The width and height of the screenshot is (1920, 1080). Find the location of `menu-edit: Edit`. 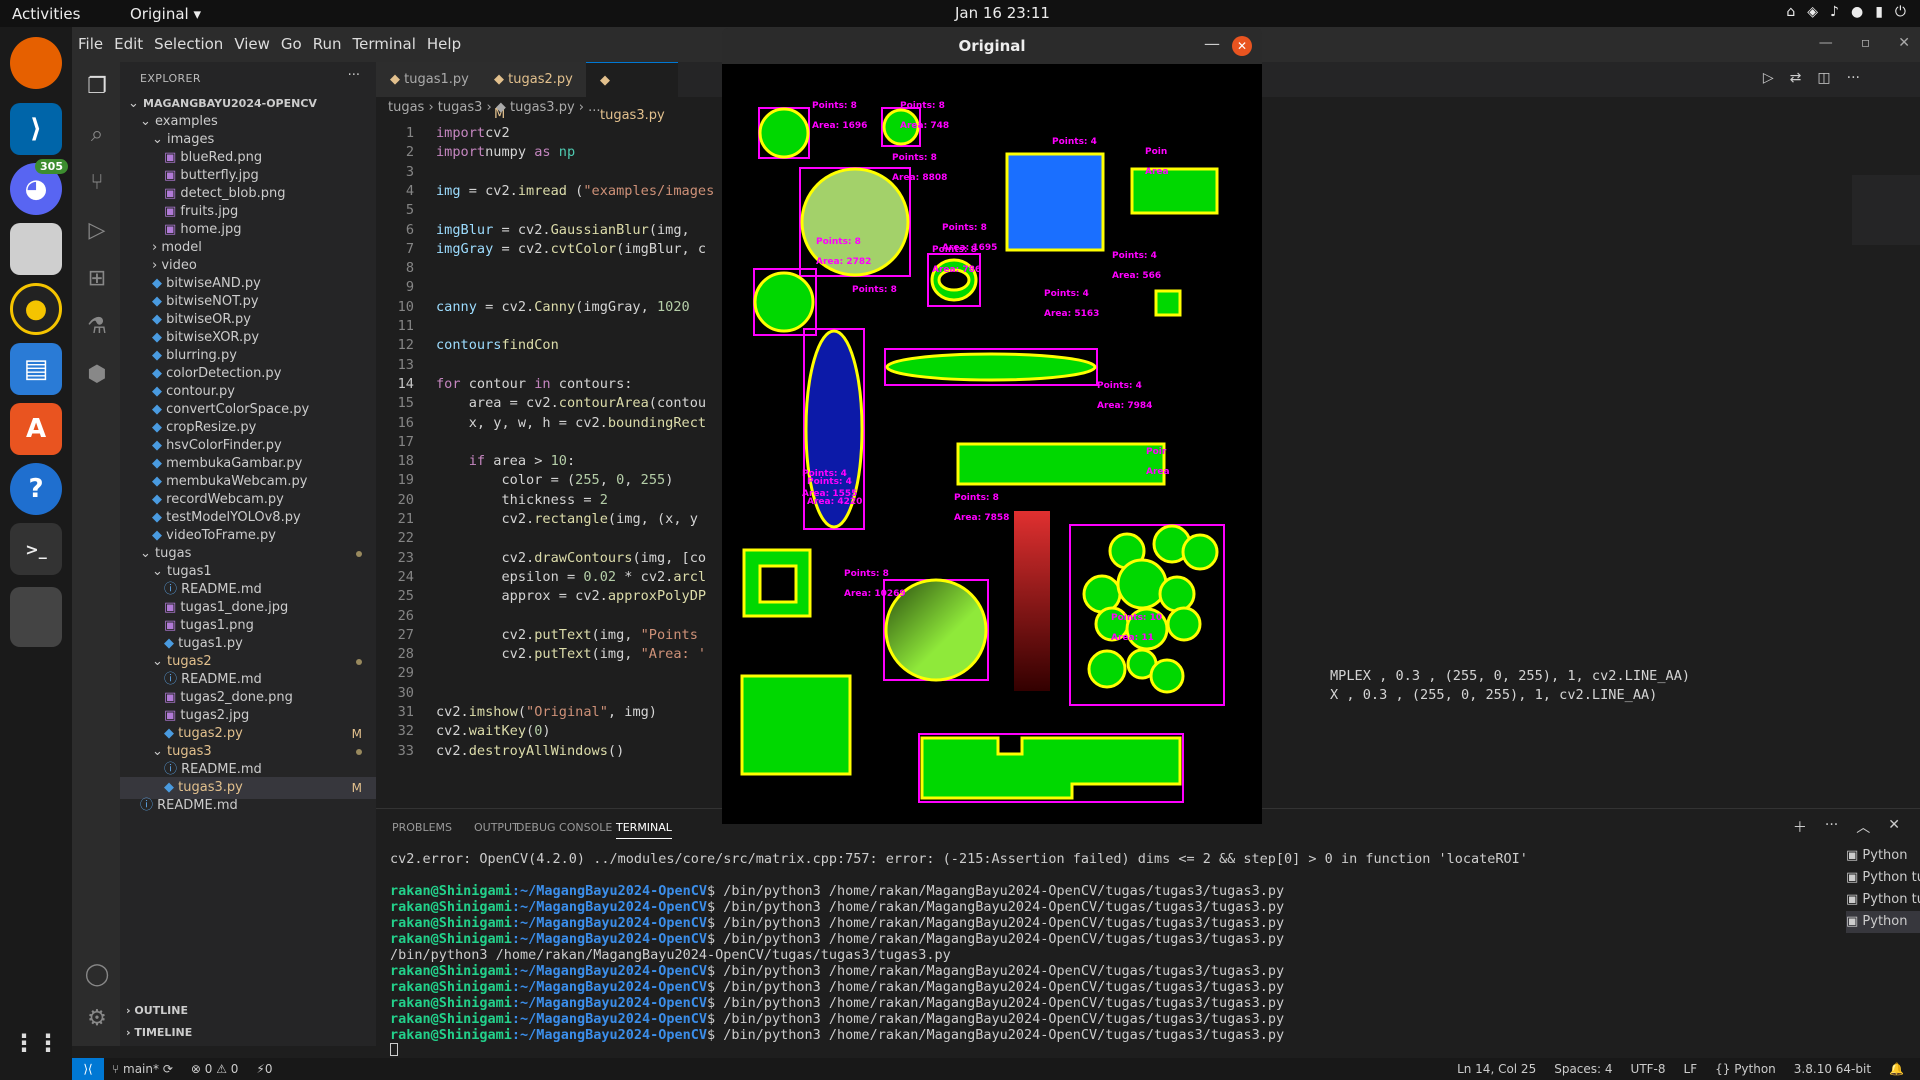

menu-edit: Edit is located at coordinates (128, 44).